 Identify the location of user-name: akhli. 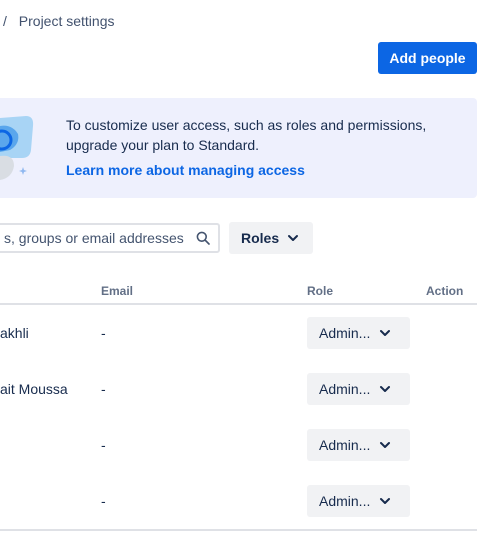
(14, 333).